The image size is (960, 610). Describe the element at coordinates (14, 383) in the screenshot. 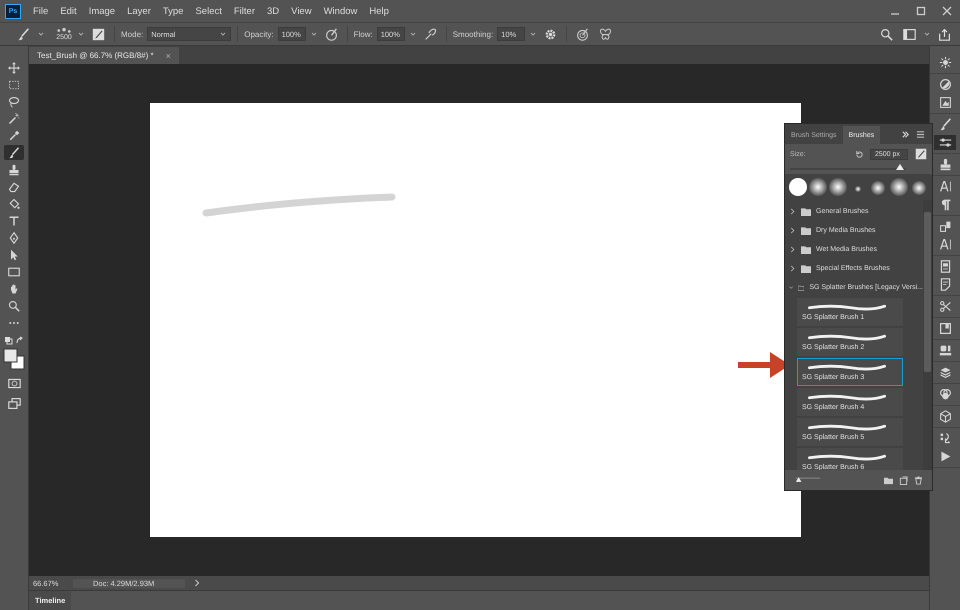

I see `quick-mask-icon` at that location.